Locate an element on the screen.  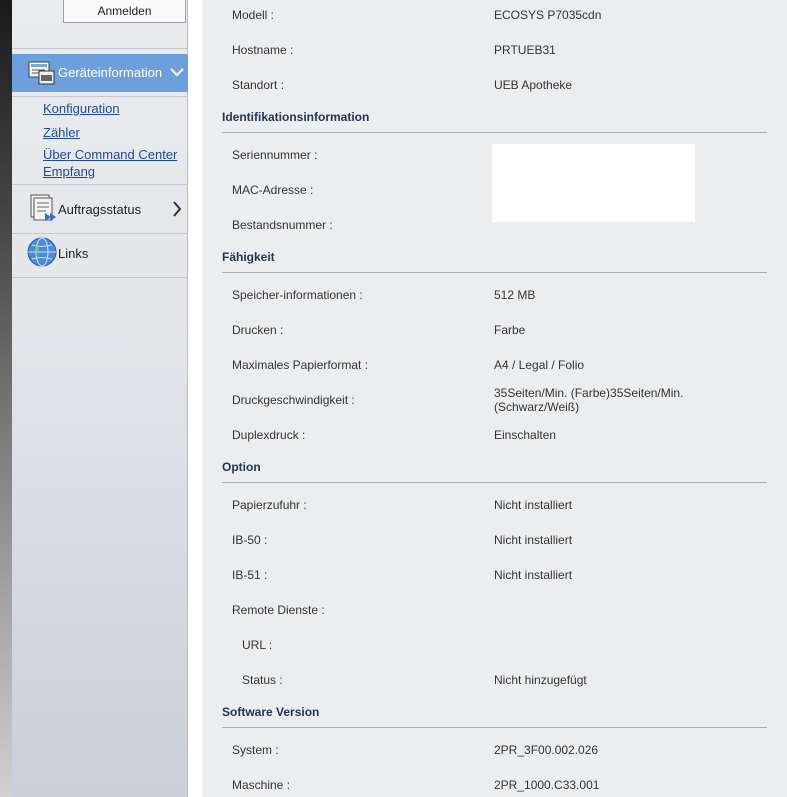
info-row-print-speed-value-2: (Schwarz/Weiß) is located at coordinates (494, 410).